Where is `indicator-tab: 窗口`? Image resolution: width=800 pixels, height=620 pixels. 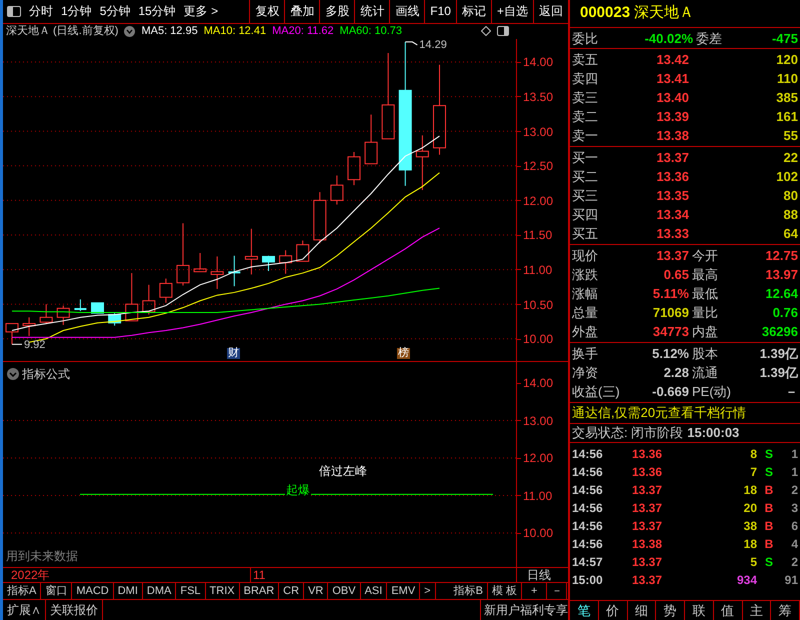
indicator-tab: 窗口 is located at coordinates (56, 591).